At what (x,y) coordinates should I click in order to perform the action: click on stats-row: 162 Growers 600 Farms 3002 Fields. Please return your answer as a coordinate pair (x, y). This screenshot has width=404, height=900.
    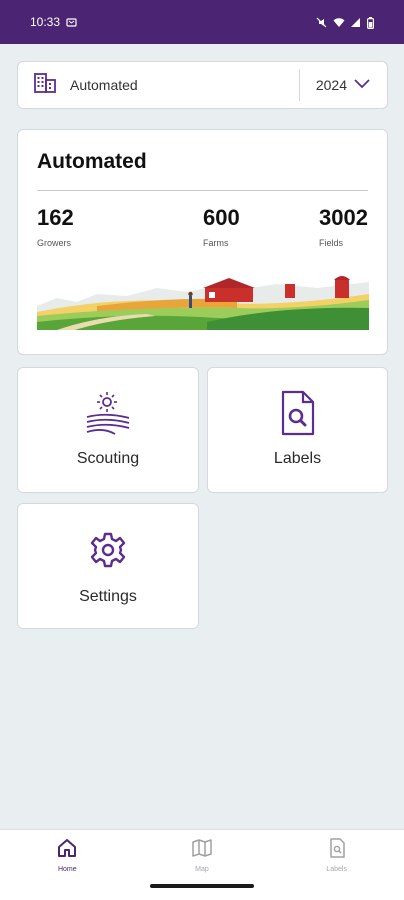
    Looking at the image, I should click on (202, 226).